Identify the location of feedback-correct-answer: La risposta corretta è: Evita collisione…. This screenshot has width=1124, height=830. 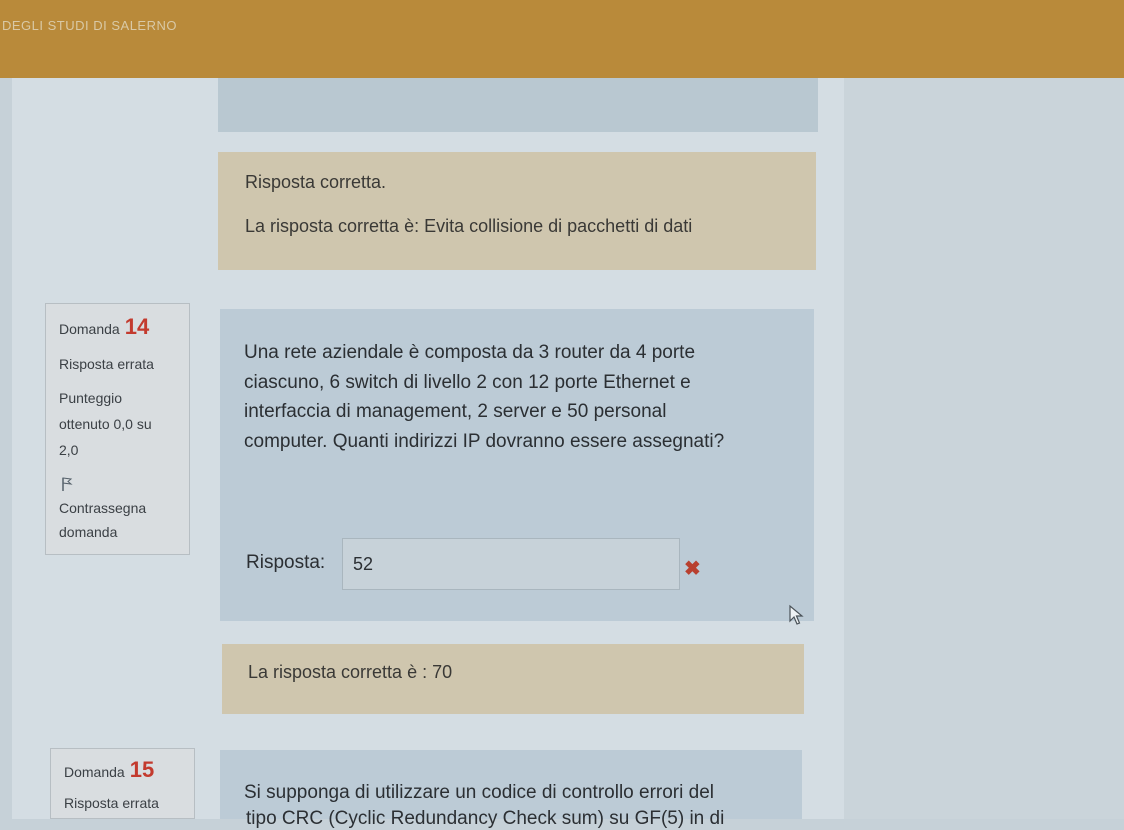
(469, 226).